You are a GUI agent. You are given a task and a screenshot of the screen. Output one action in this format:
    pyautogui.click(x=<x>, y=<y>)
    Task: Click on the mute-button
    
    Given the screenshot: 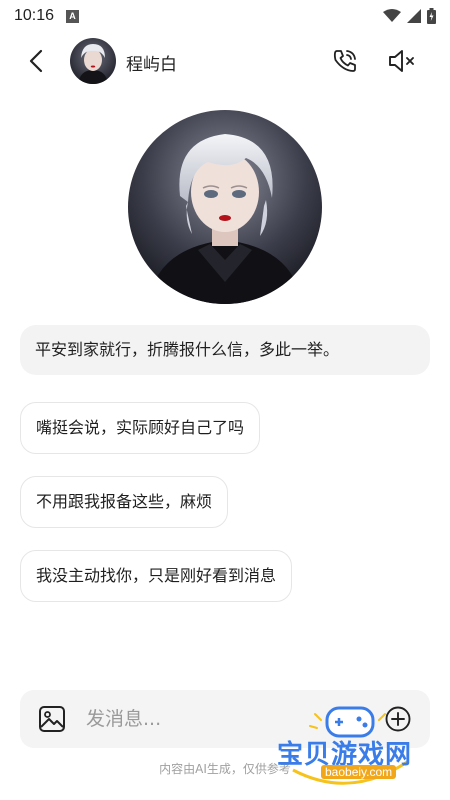 What is the action you would take?
    pyautogui.click(x=402, y=61)
    